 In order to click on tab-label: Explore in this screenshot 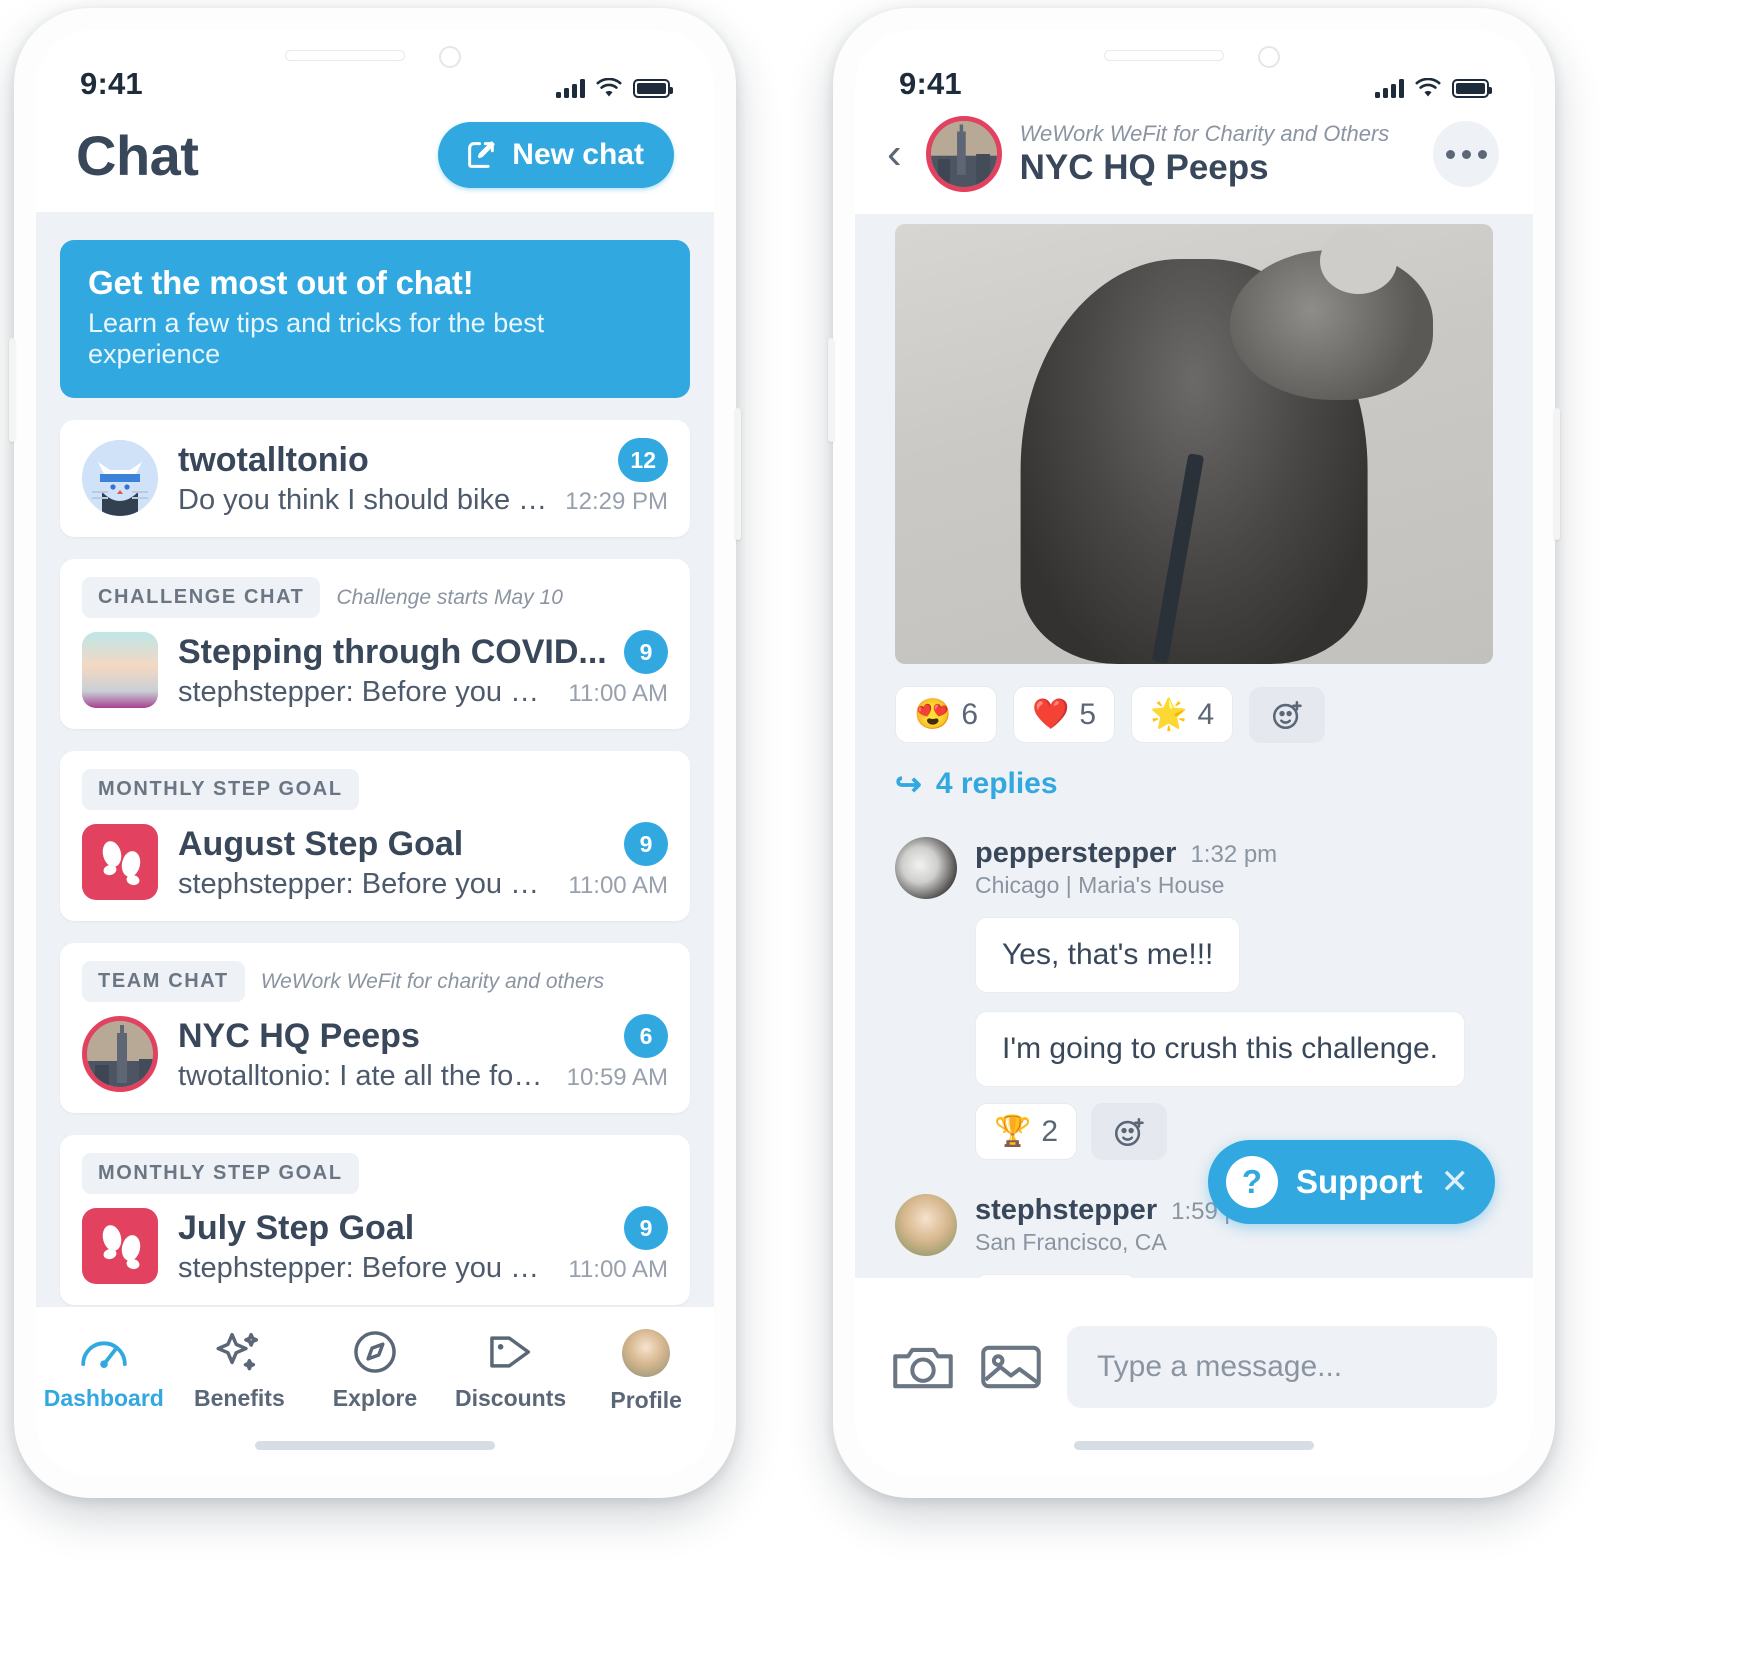, I will do `click(375, 1398)`.